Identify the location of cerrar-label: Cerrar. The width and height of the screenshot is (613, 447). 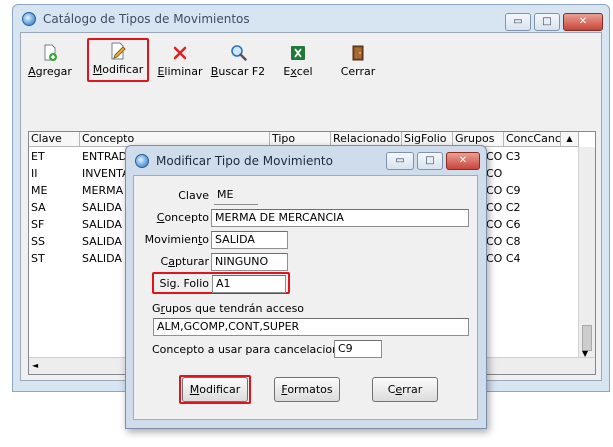
(358, 71).